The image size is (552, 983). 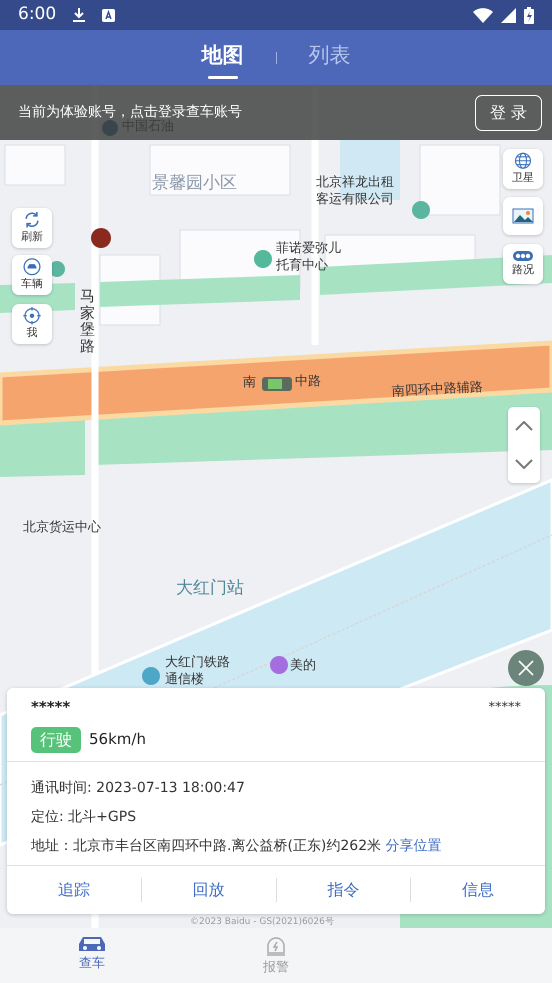 I want to click on refresh-button: 刷新, so click(x=32, y=228).